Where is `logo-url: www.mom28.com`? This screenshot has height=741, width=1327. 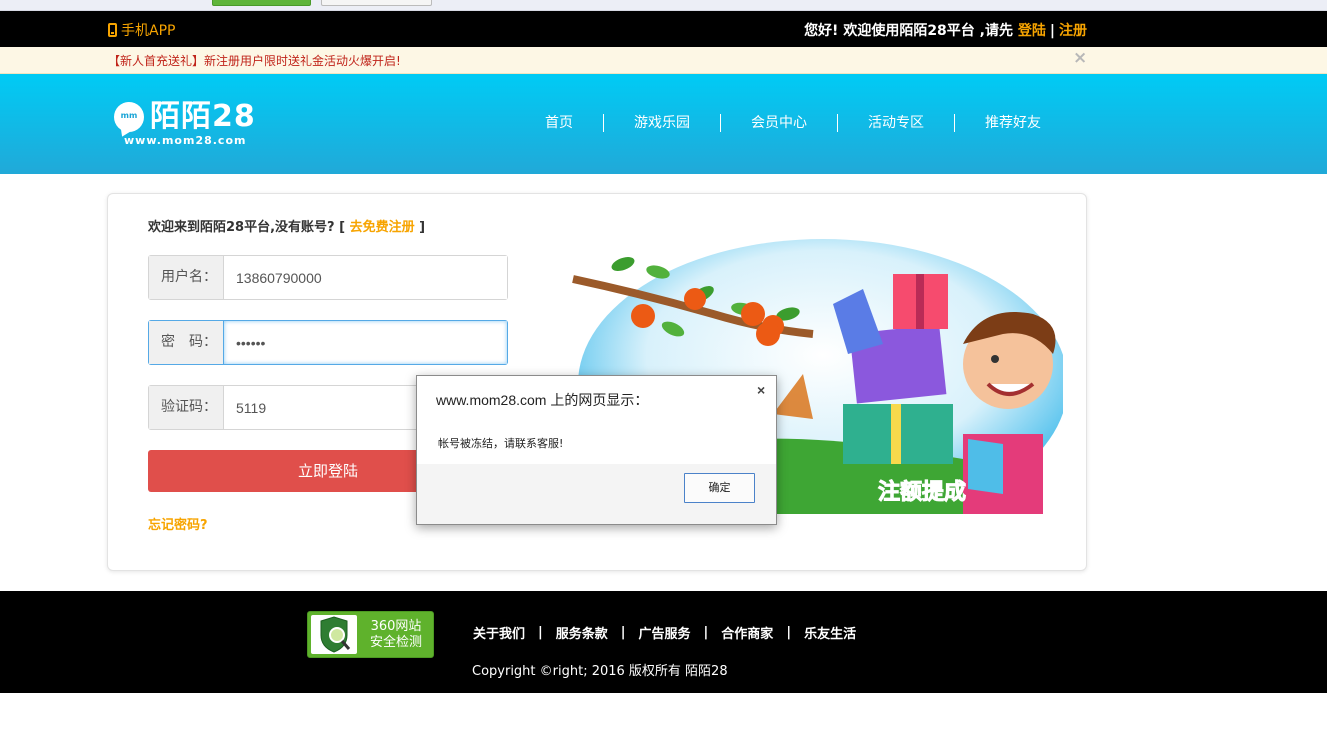
logo-url: www.mom28.com is located at coordinates (185, 140).